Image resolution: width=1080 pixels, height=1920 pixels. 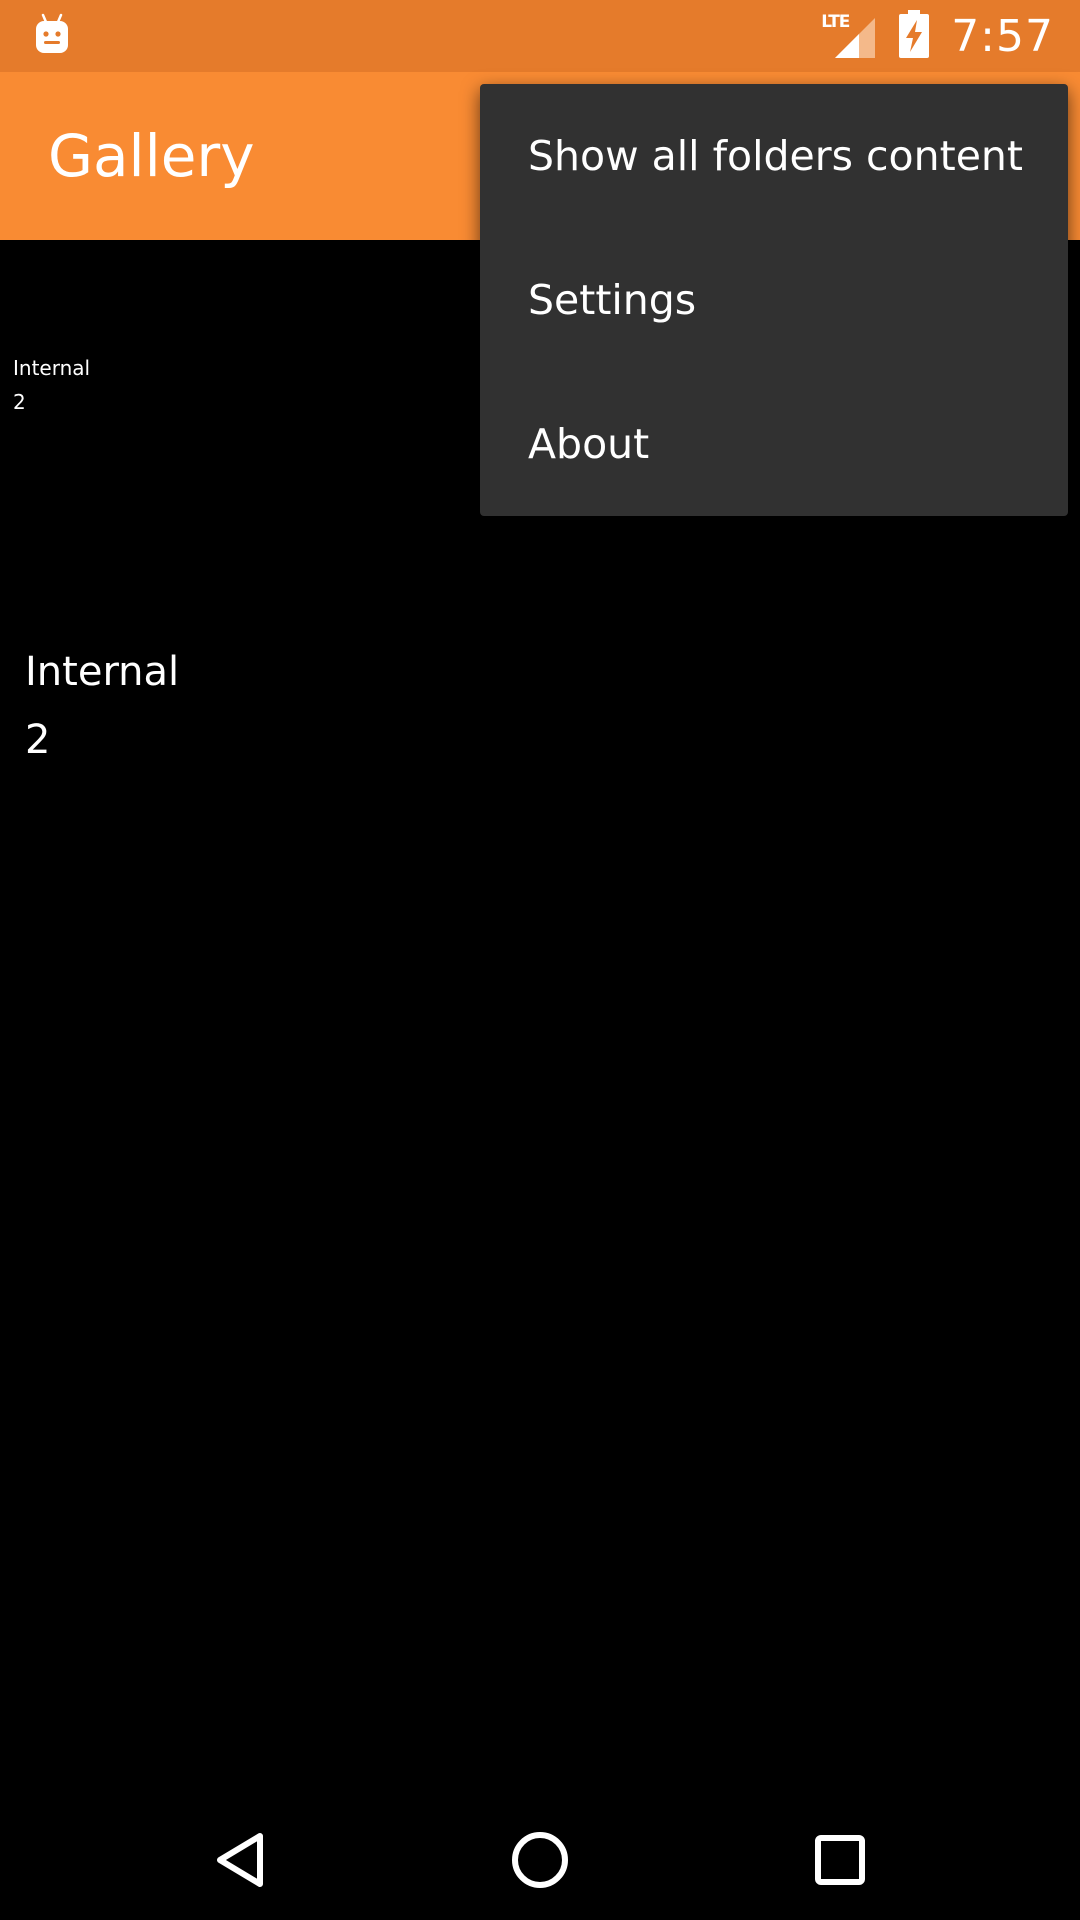 I want to click on navigation-bar, so click(x=540, y=1860).